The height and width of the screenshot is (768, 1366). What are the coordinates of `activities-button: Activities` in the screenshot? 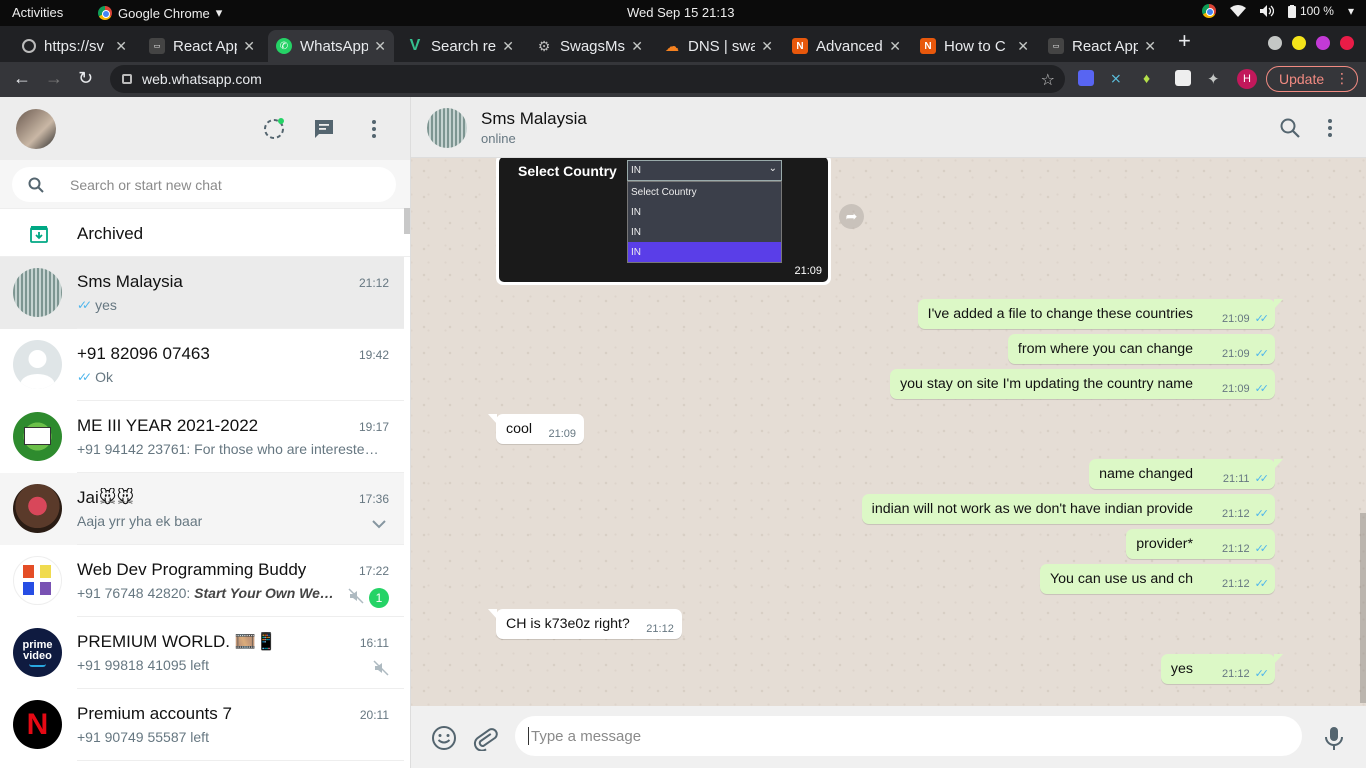 It's located at (37, 12).